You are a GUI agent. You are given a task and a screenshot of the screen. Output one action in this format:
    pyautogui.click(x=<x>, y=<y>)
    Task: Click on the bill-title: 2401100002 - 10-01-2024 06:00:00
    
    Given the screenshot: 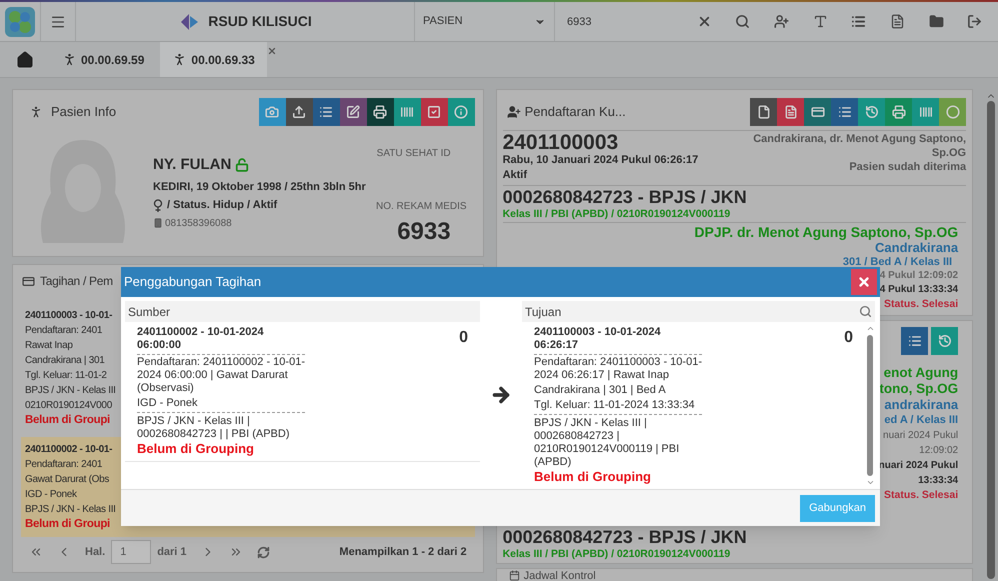 What is the action you would take?
    pyautogui.click(x=221, y=340)
    